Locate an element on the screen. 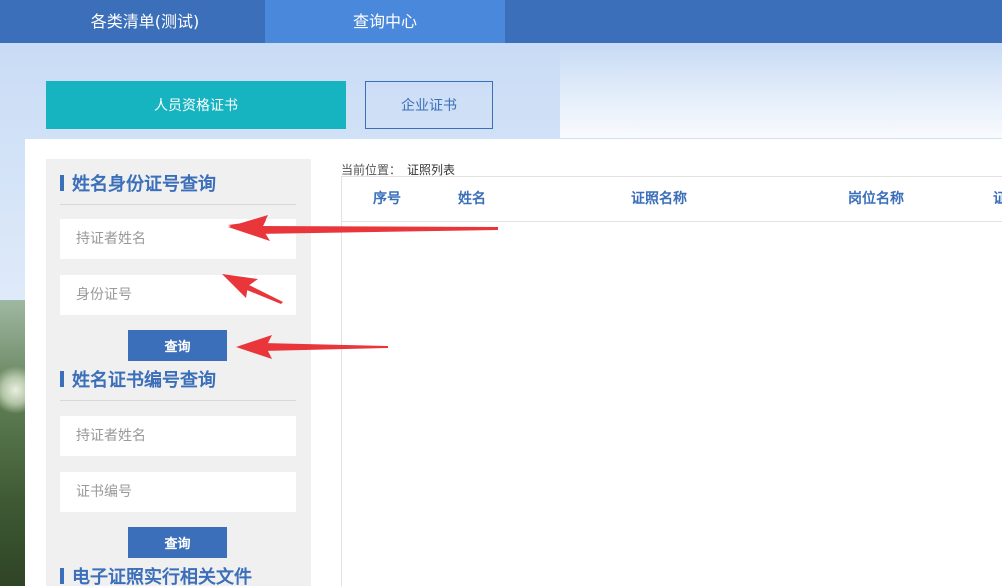 This screenshot has height=586, width=1002. section-title-id-query: 姓名身份证号查询 is located at coordinates (178, 183).